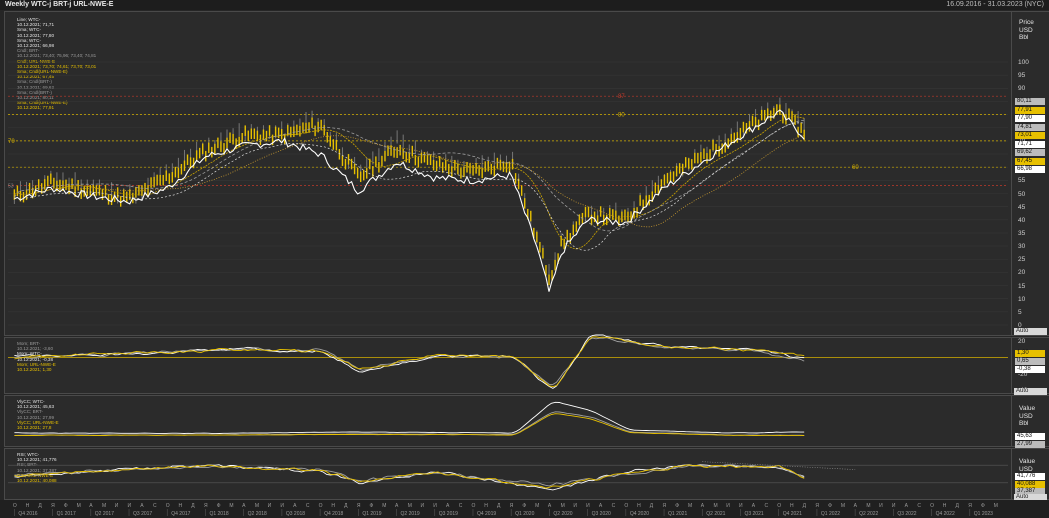  What do you see at coordinates (410, 514) in the screenshot?
I see `quarter-tick-label: Q2 2019` at bounding box center [410, 514].